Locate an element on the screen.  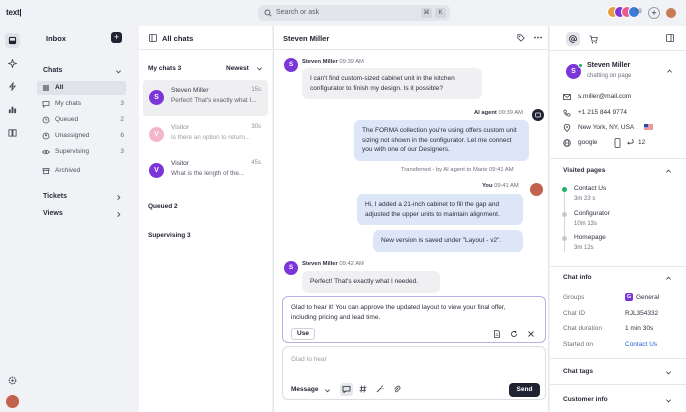
nav-item-supervising: Supervising 3 is located at coordinates (81, 152).